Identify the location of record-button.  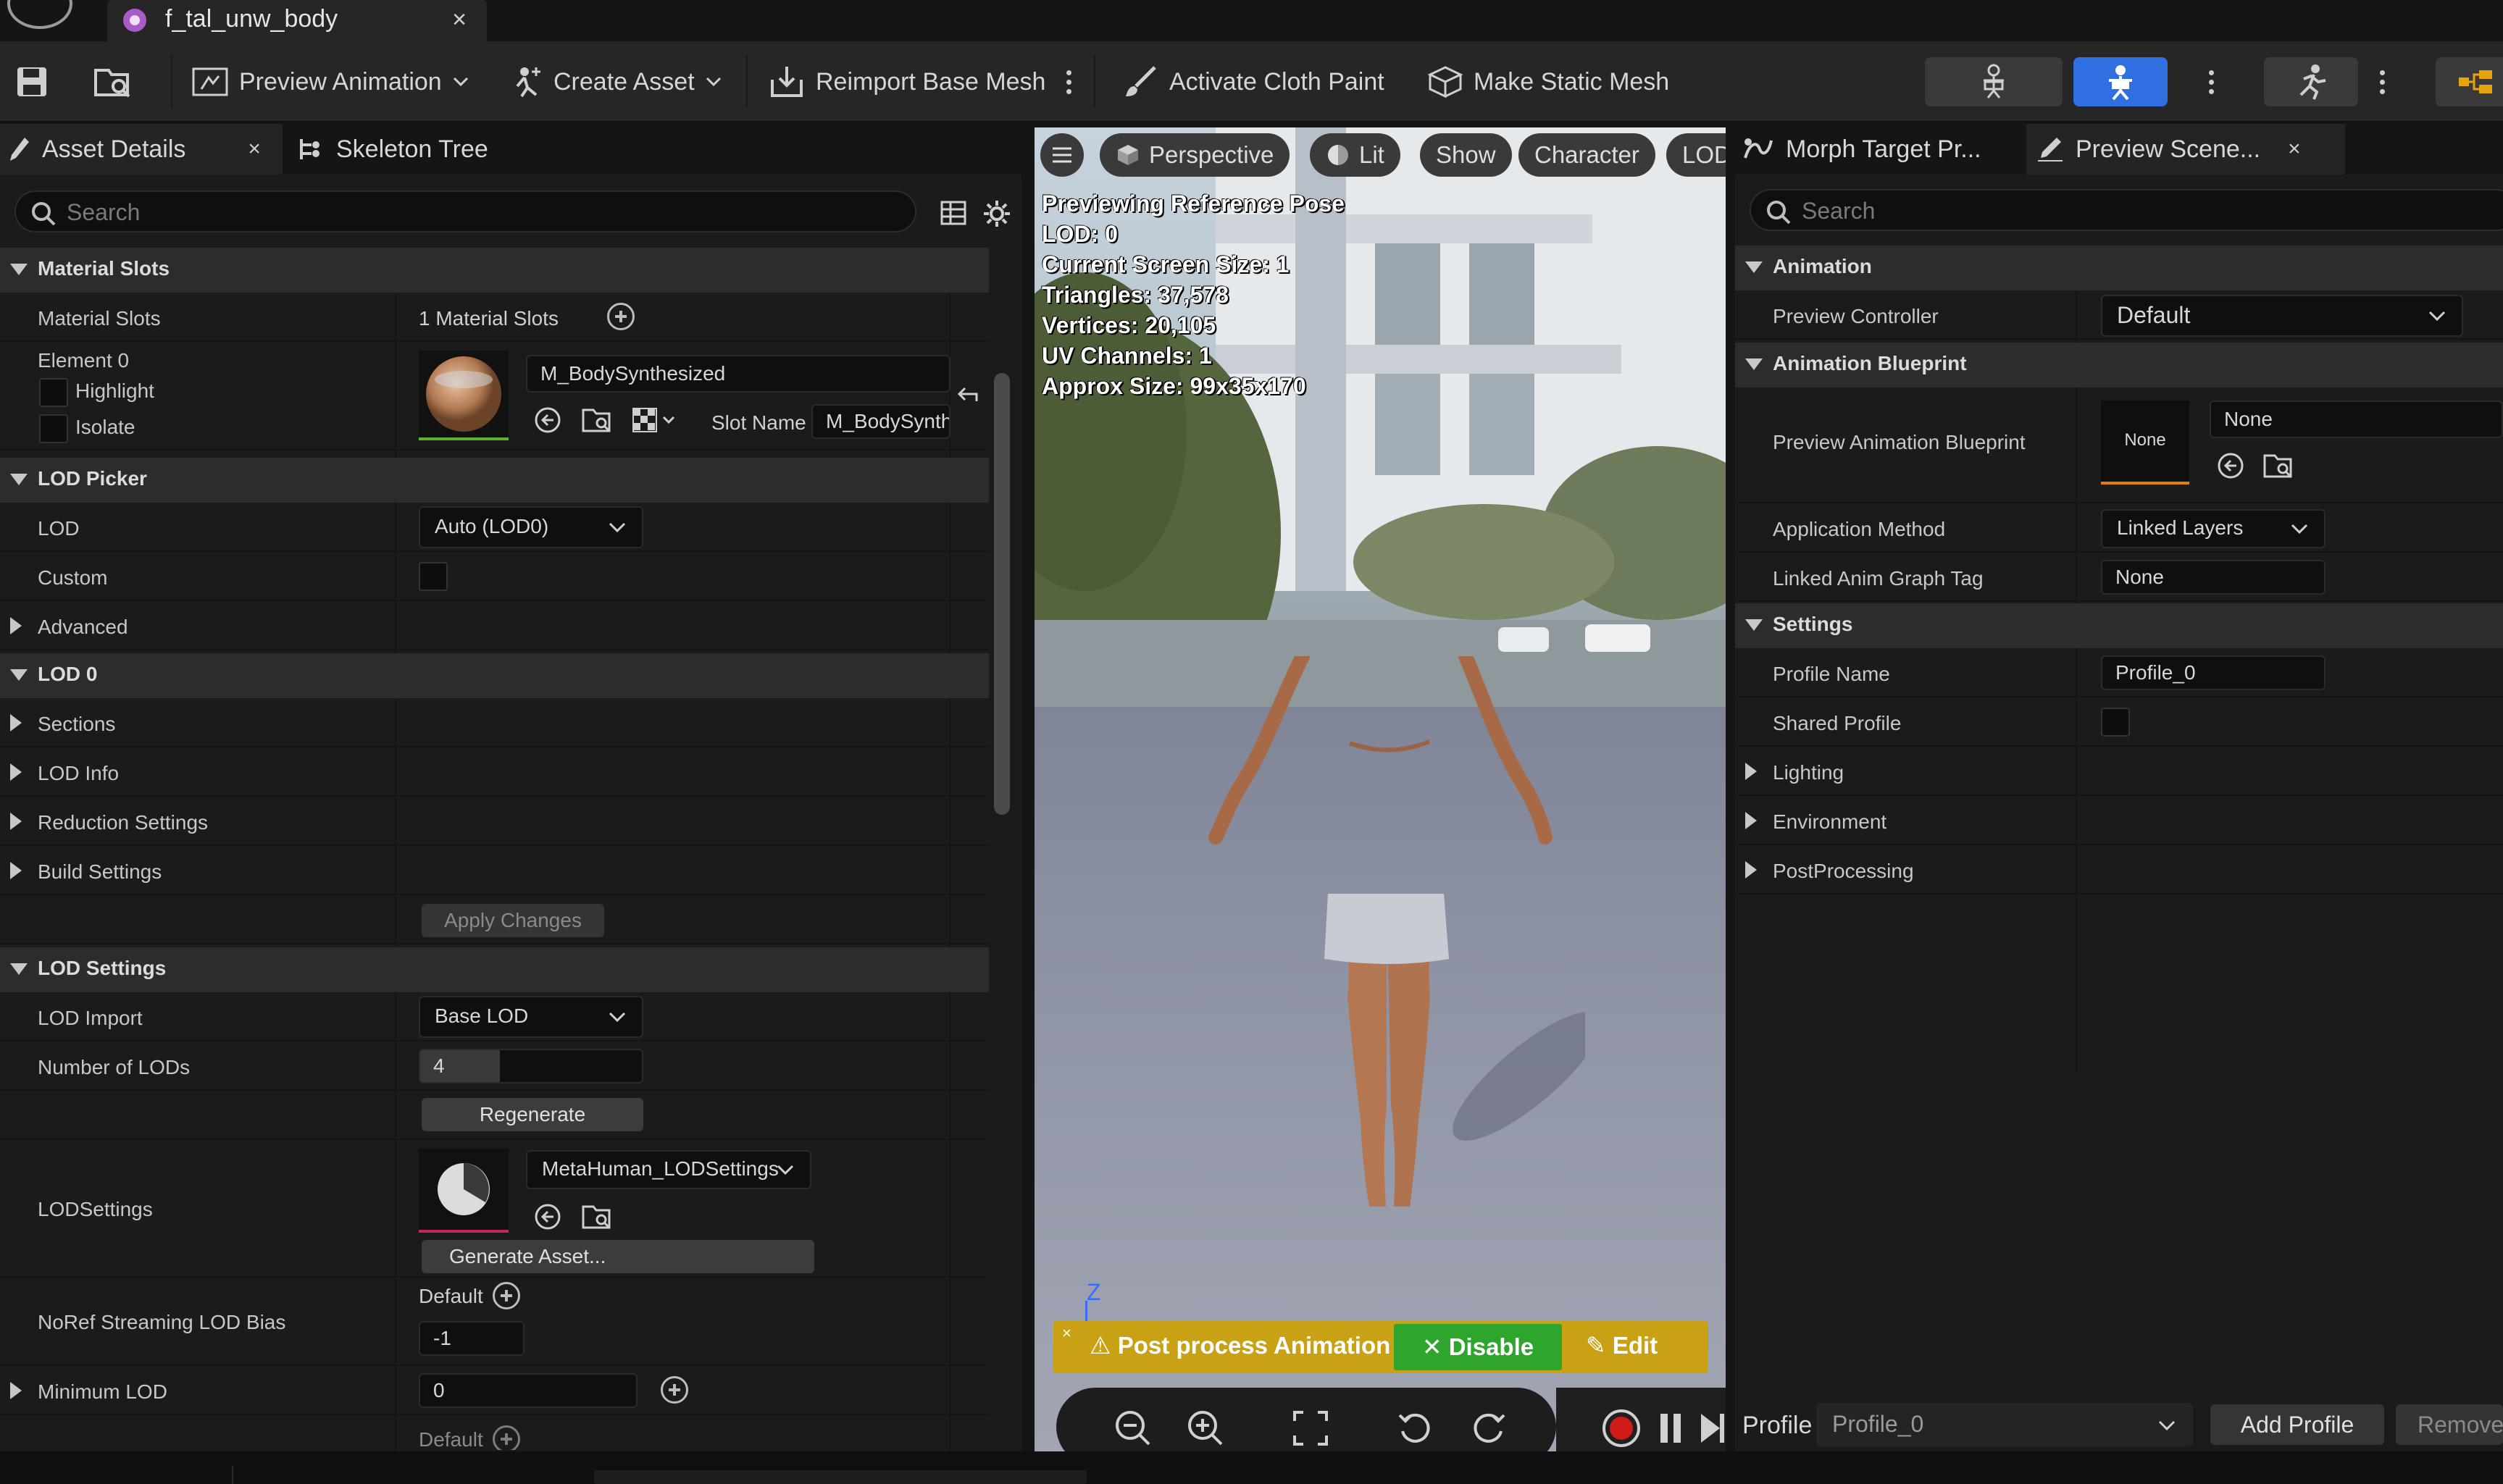
(1621, 1428).